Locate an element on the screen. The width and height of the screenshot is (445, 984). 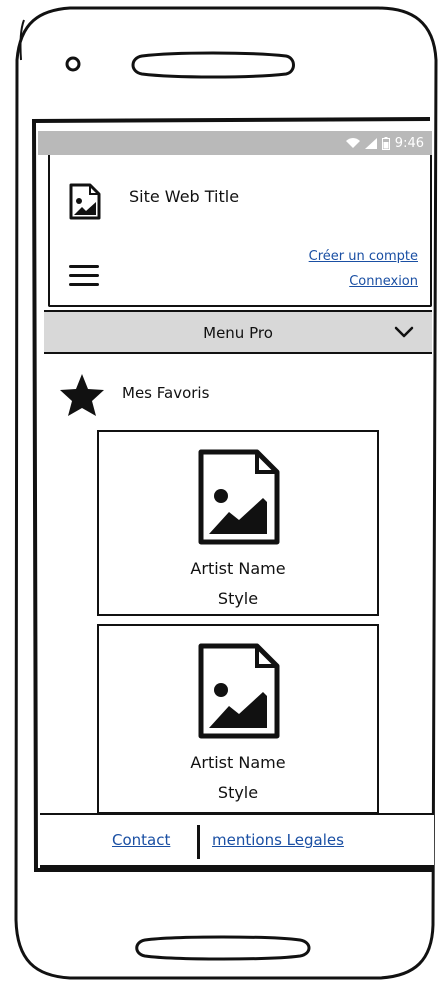
chevron-down-icon is located at coordinates (404, 332).